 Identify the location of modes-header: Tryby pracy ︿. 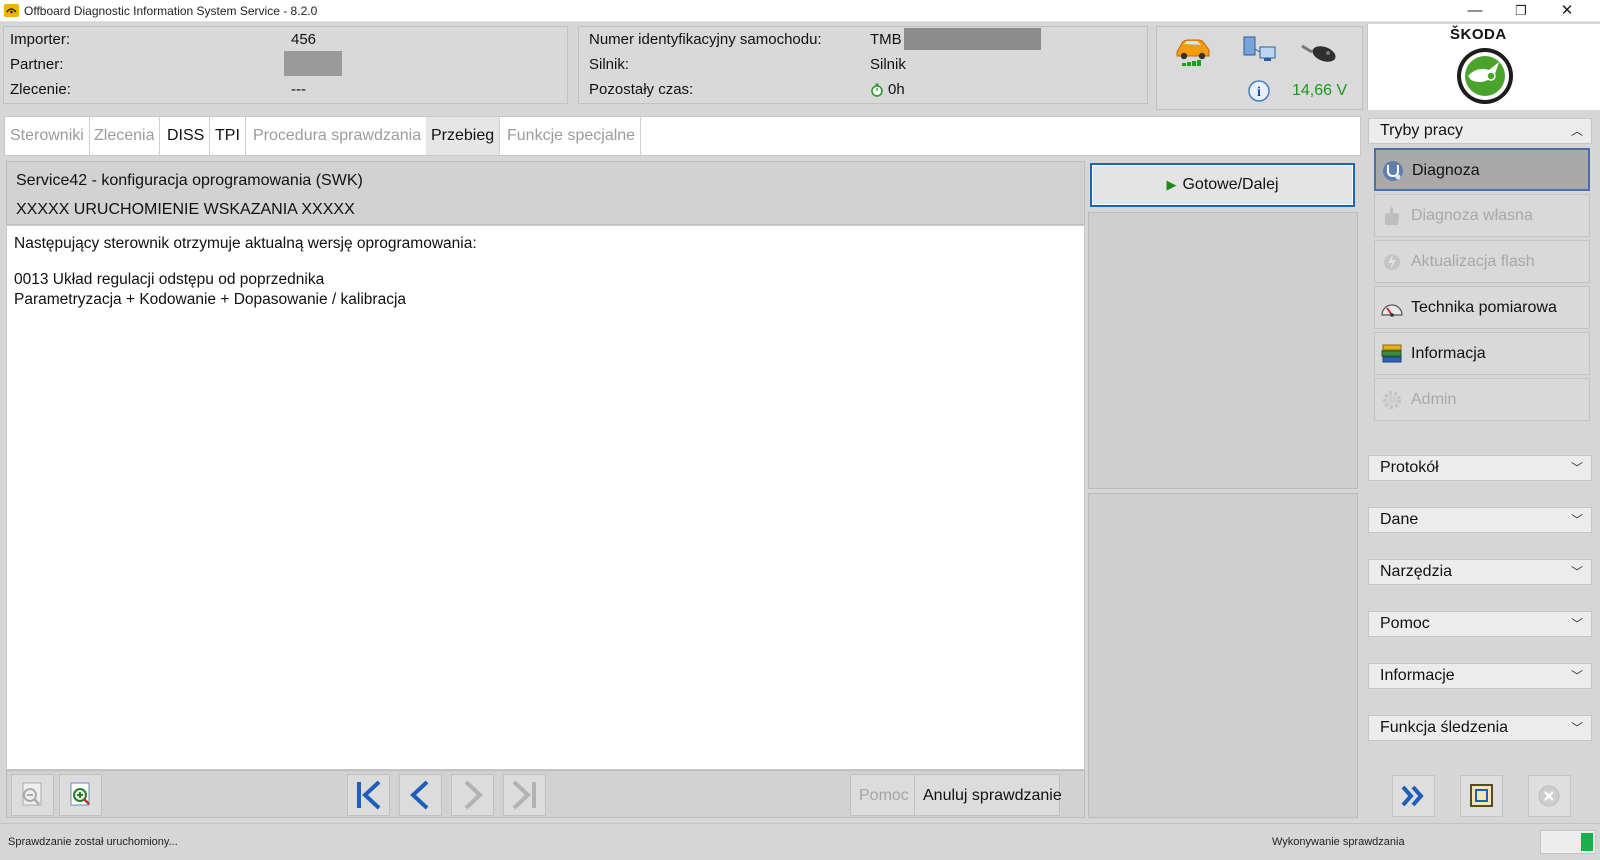
(1480, 131).